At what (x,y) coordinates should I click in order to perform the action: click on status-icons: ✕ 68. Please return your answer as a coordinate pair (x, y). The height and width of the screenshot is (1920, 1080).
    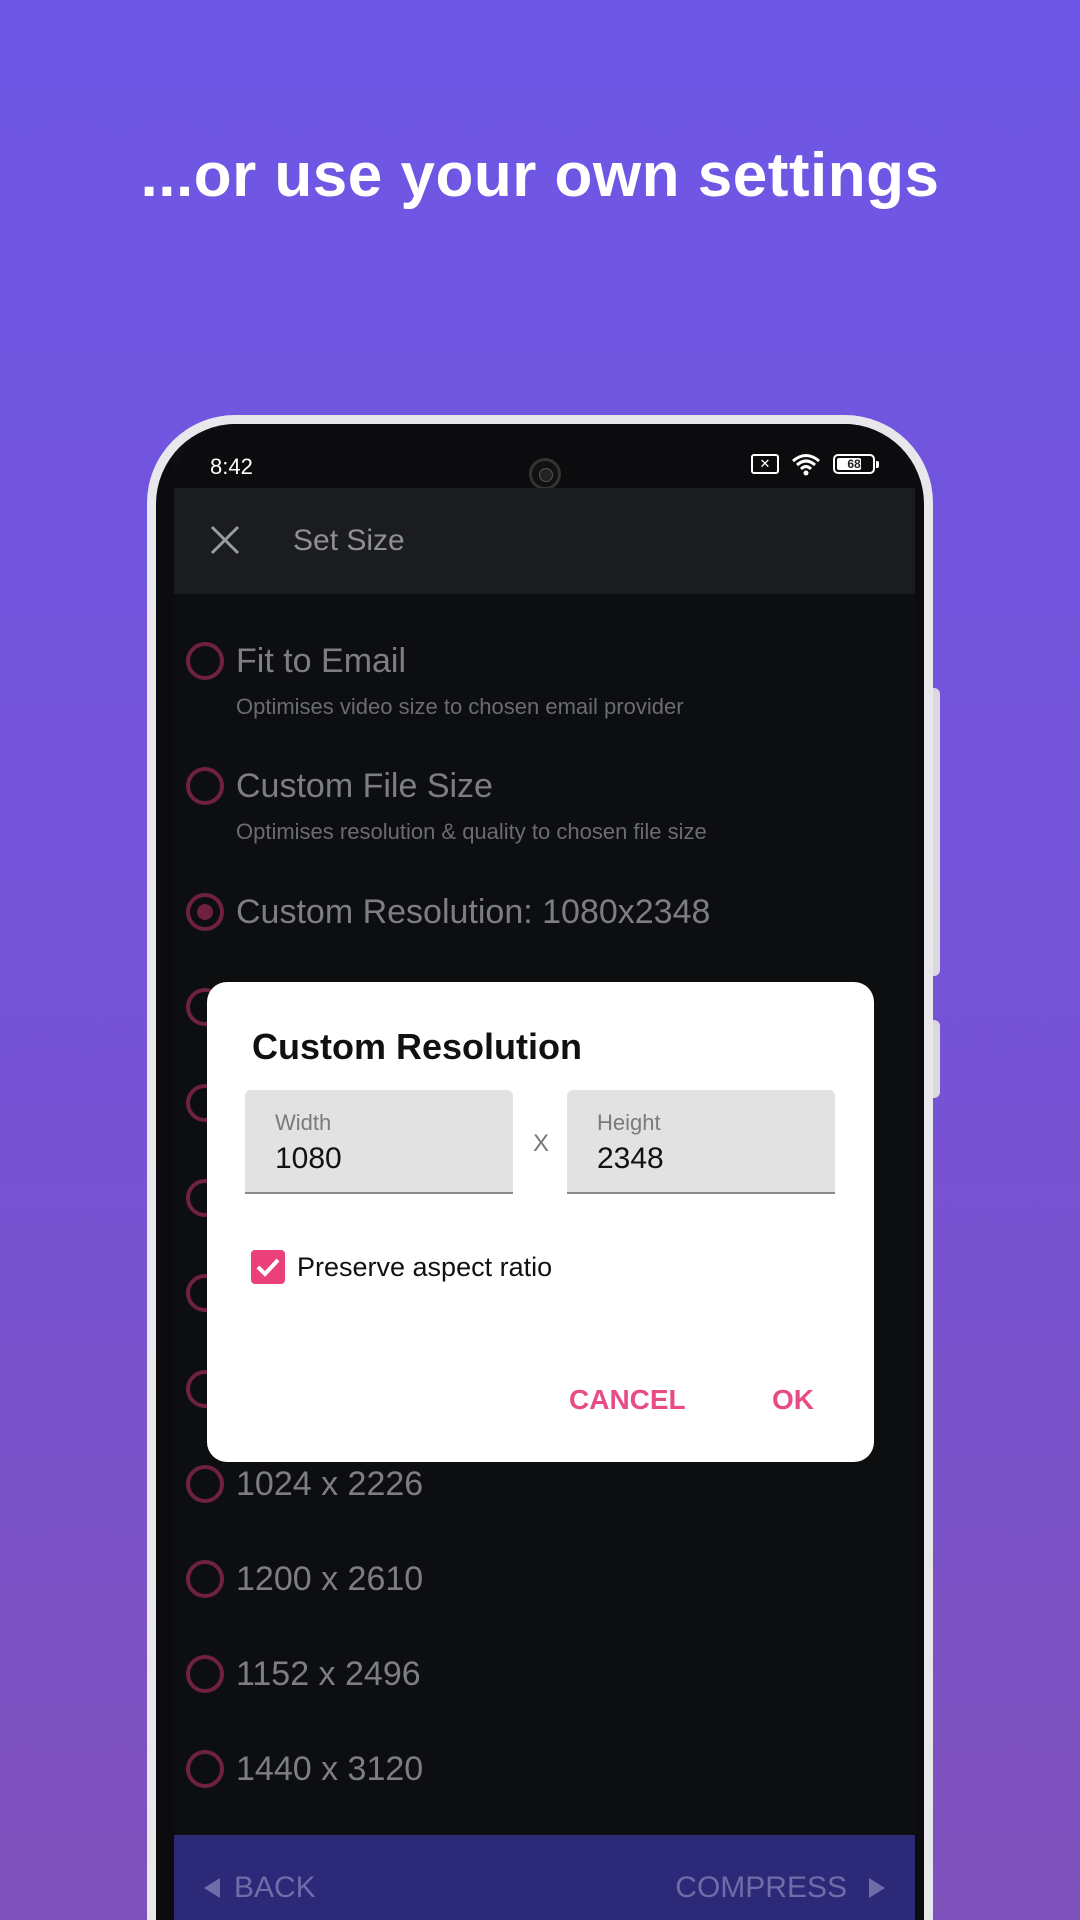
    Looking at the image, I should click on (815, 464).